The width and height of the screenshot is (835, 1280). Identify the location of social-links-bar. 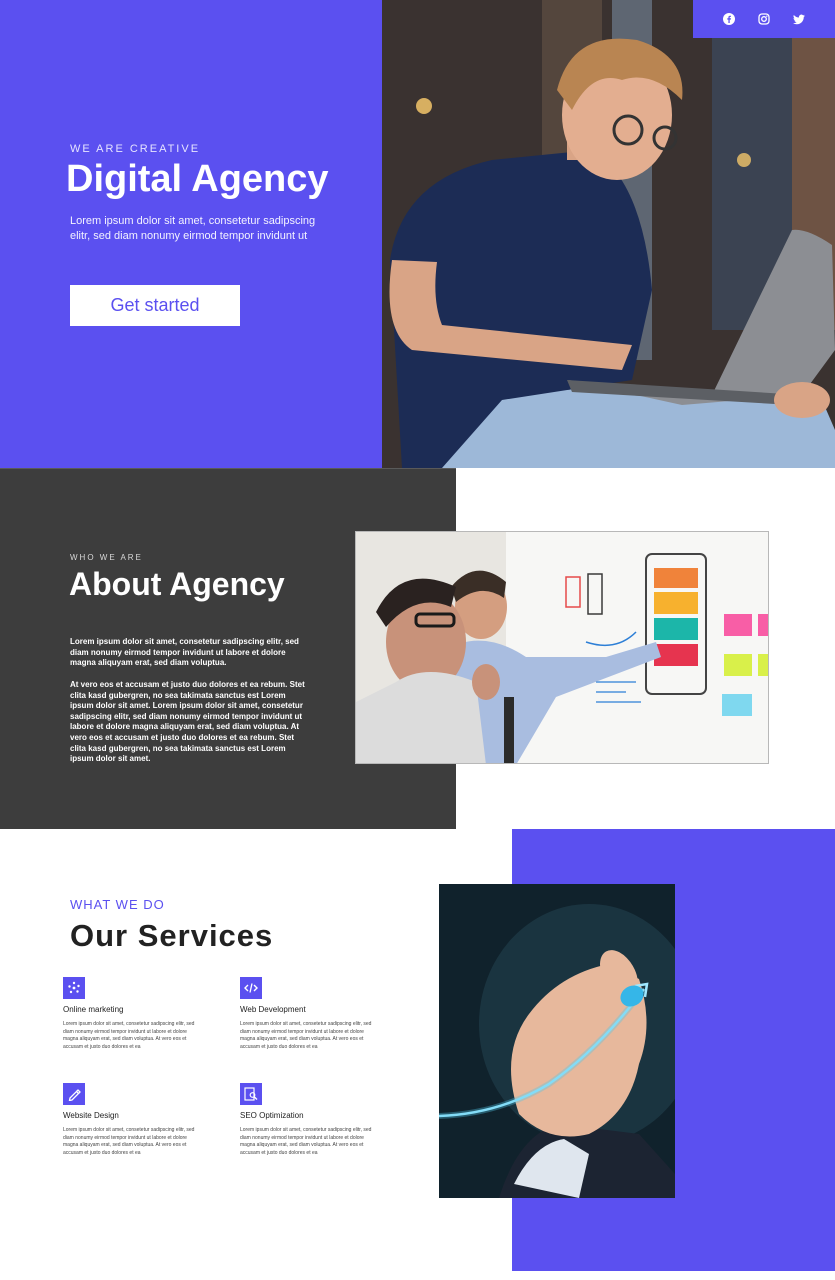
(764, 19).